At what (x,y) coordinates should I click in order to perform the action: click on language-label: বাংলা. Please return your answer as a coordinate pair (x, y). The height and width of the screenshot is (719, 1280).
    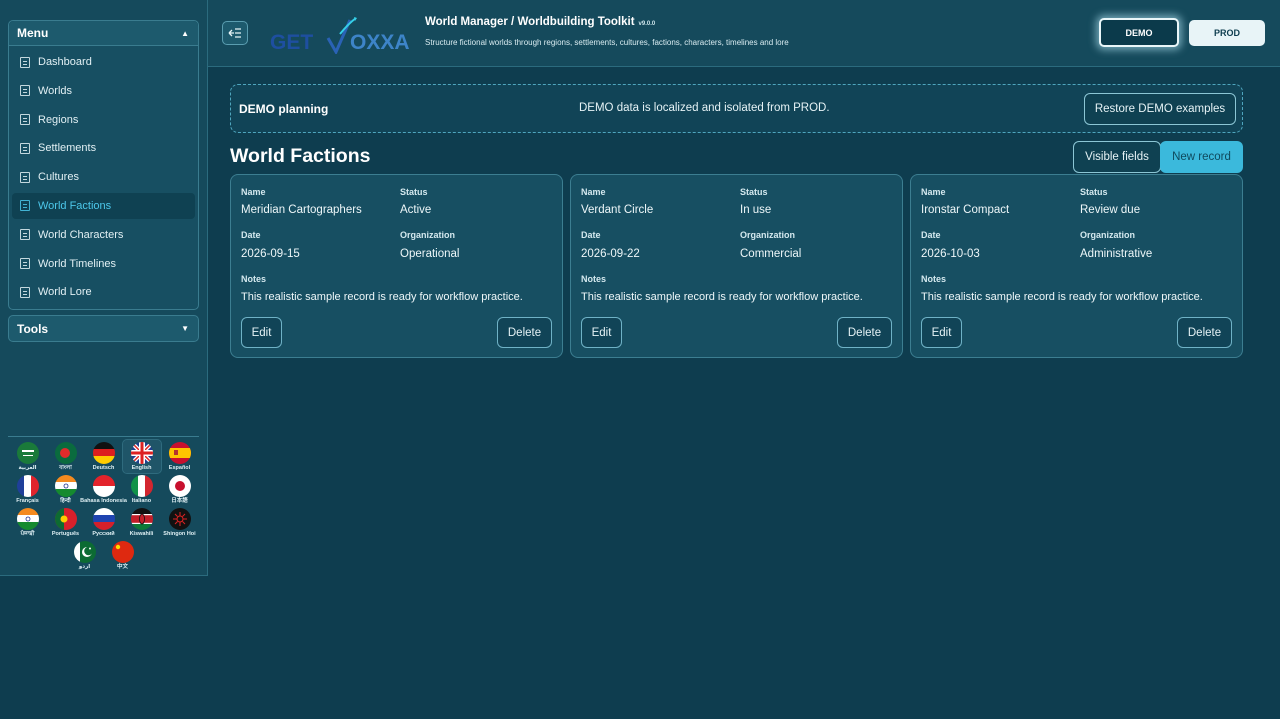
    Looking at the image, I should click on (65, 468).